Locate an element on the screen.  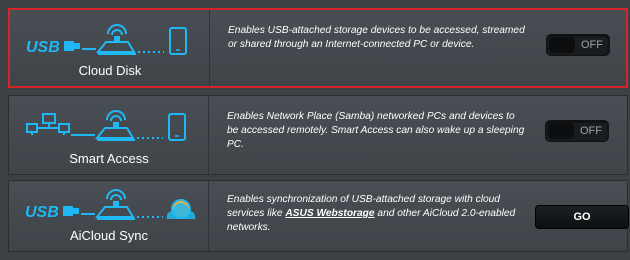
aicloud-sync-icons: USB is located at coordinates (115, 206).